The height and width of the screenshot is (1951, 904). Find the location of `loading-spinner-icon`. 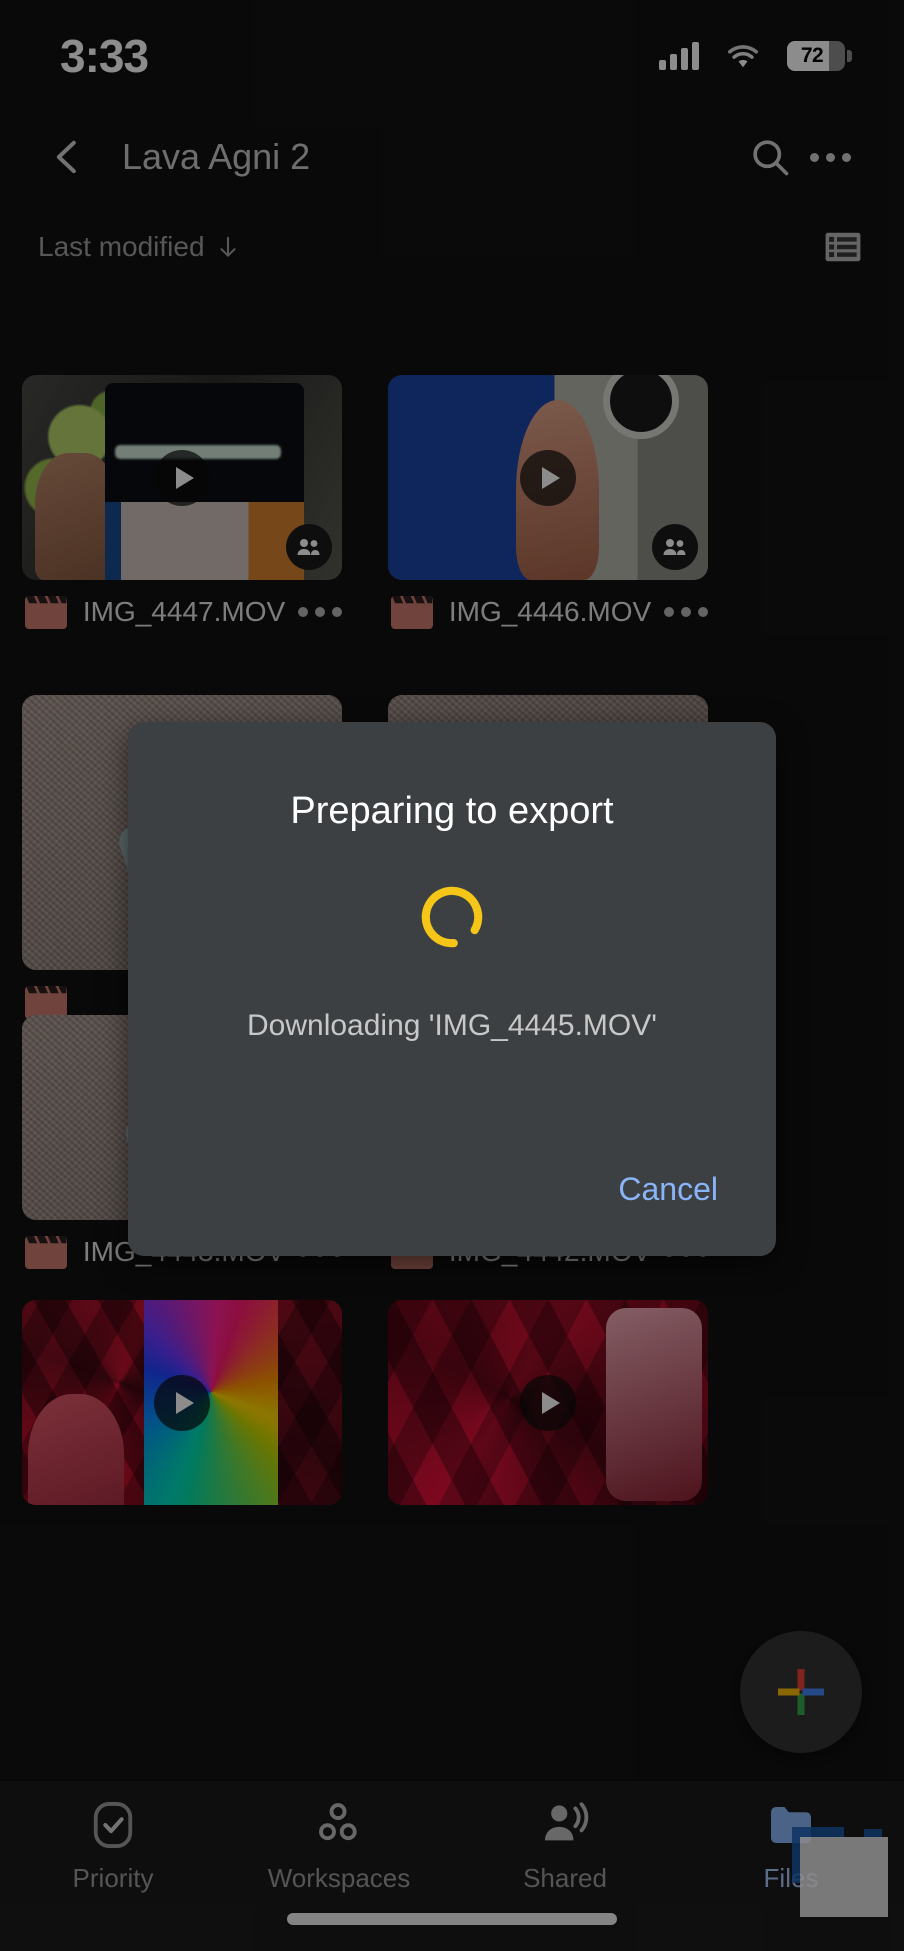

loading-spinner-icon is located at coordinates (452, 917).